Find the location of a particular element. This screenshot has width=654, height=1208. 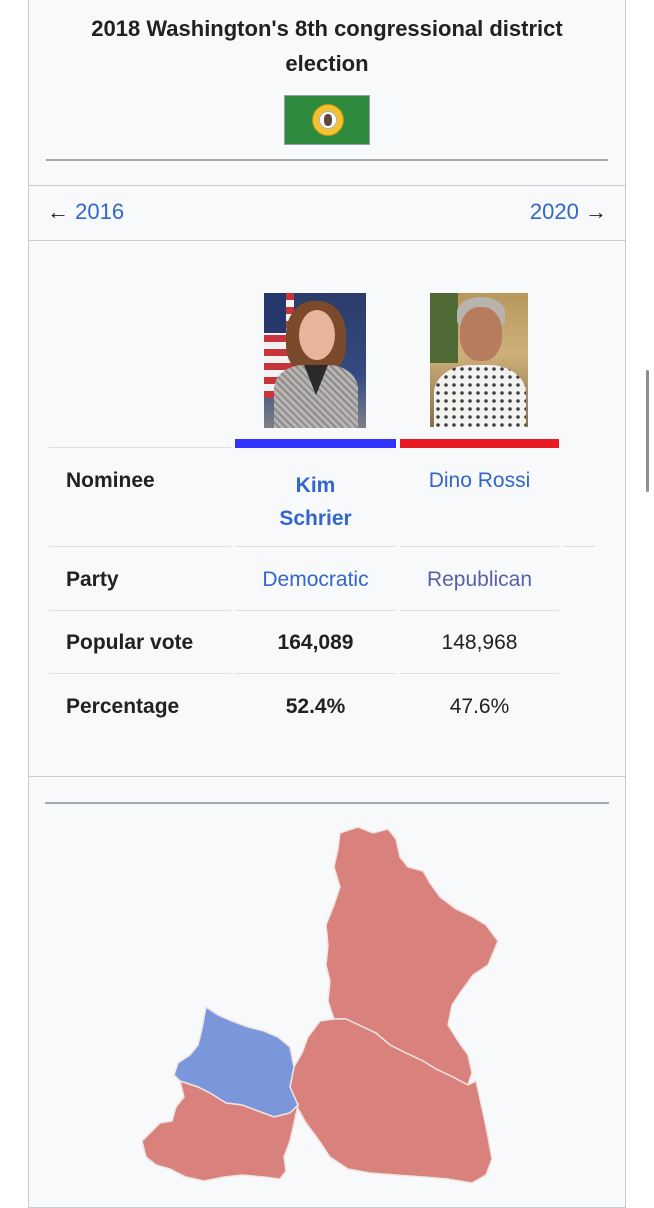

nav-separator-top is located at coordinates (327, 185).